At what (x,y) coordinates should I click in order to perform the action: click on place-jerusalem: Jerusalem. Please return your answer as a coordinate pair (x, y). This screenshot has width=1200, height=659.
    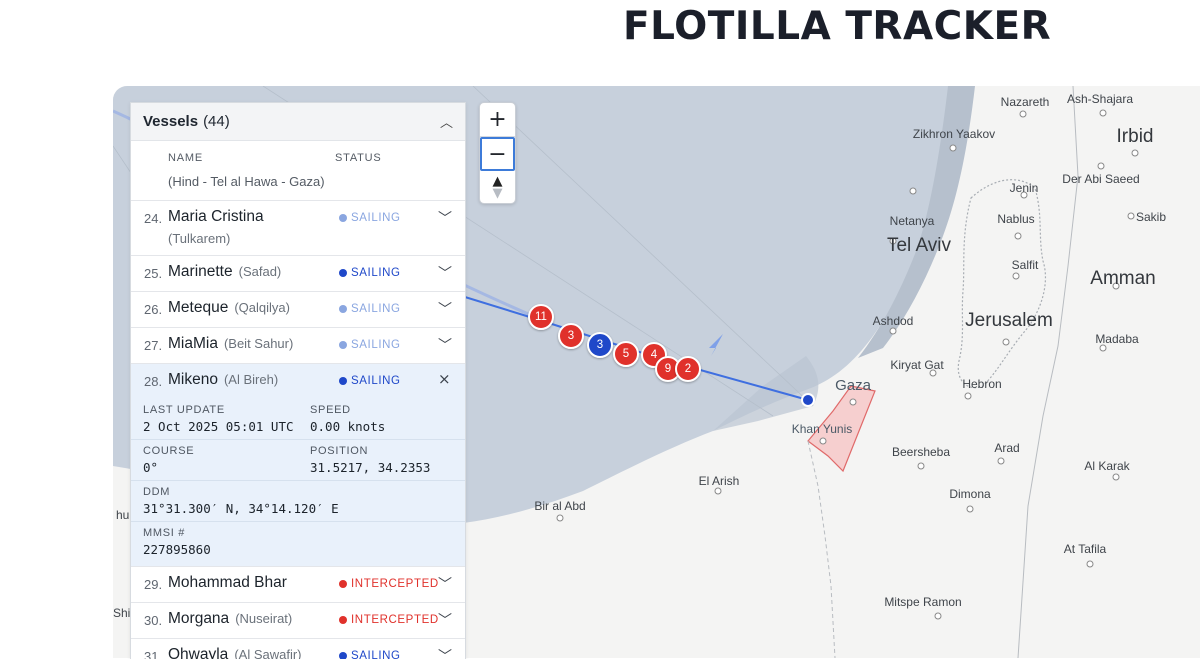
    Looking at the image, I should click on (1009, 320).